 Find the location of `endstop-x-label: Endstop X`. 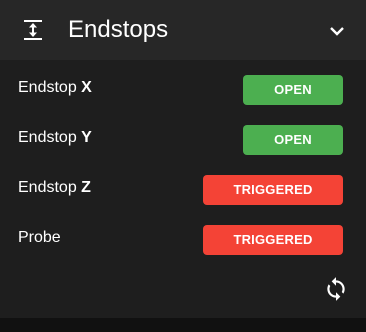

endstop-x-label: Endstop X is located at coordinates (55, 87).